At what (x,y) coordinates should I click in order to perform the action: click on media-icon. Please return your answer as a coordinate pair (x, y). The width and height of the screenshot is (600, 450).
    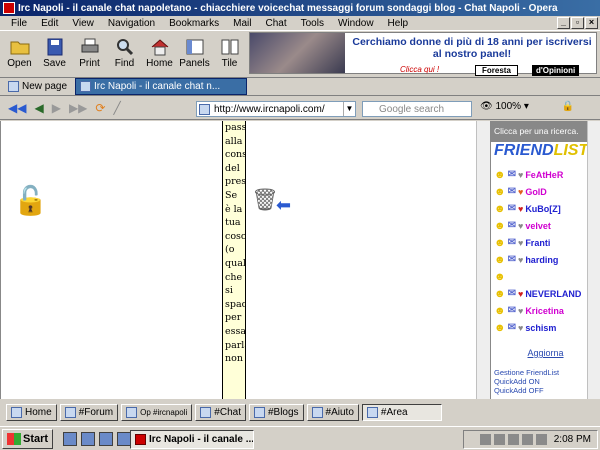
    Looking at the image, I should click on (124, 438).